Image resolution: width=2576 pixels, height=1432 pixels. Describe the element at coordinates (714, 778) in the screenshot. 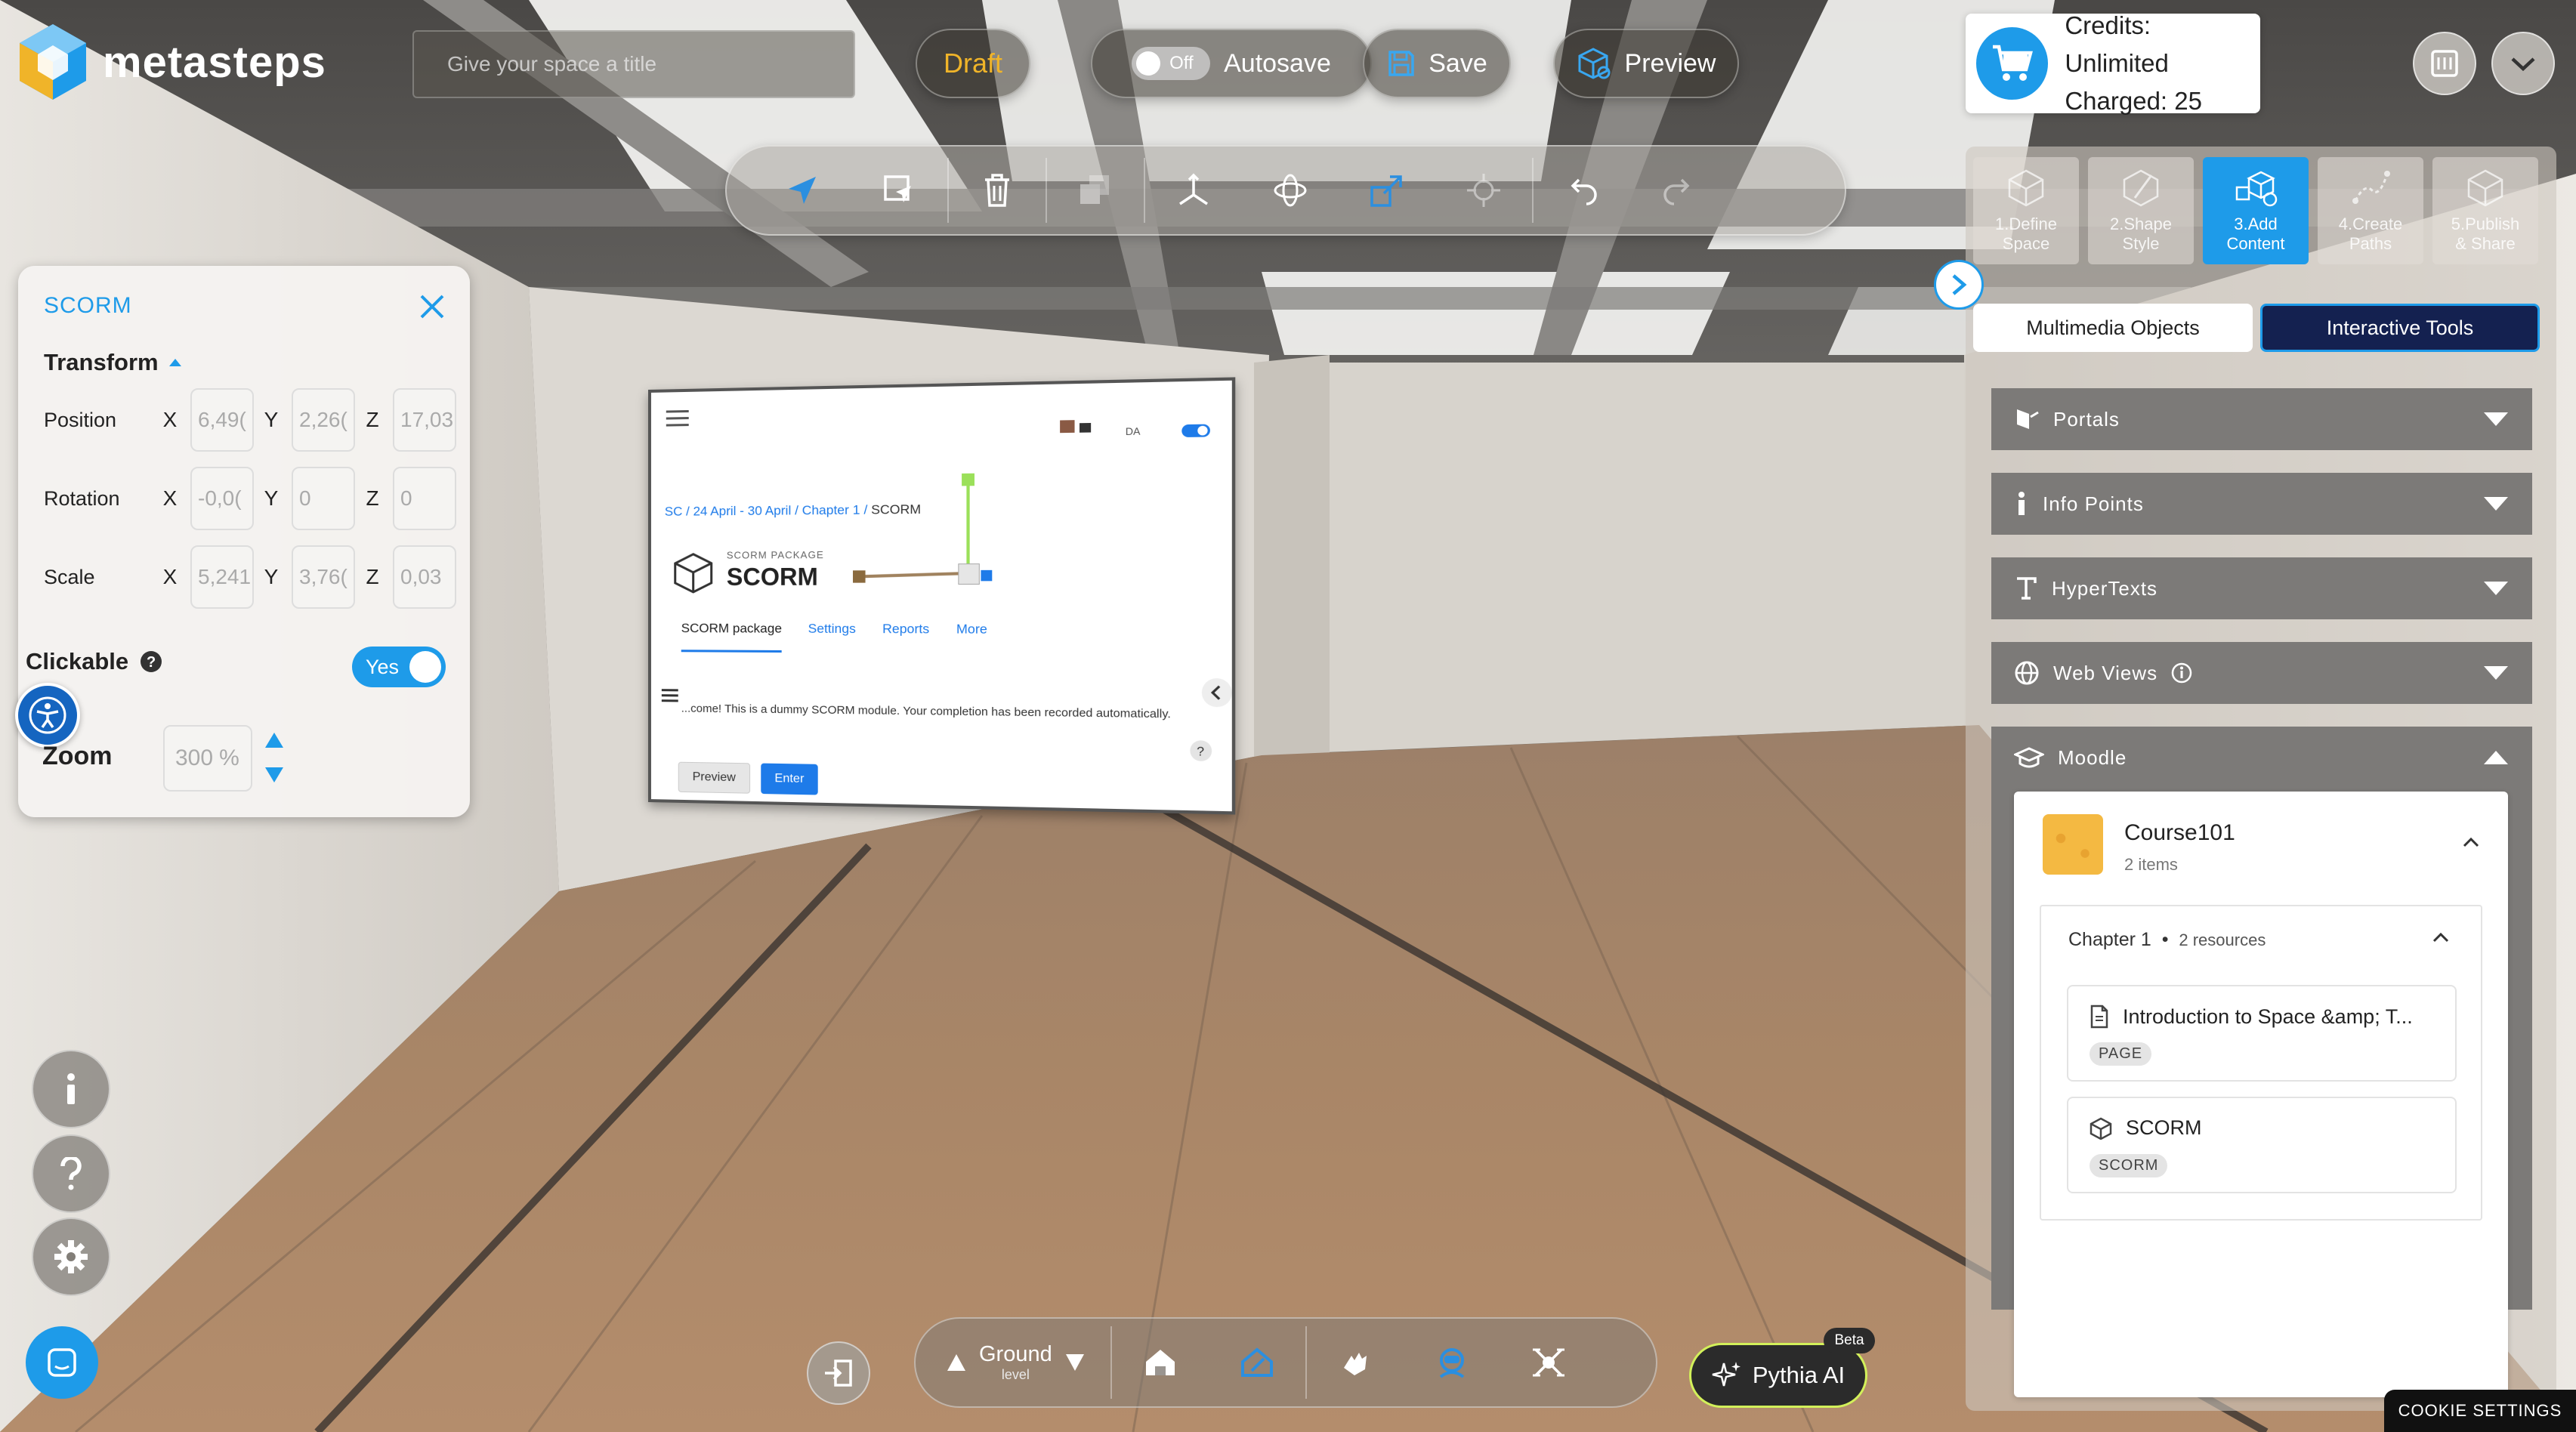

I see `scorm-preview-button: Preview` at that location.